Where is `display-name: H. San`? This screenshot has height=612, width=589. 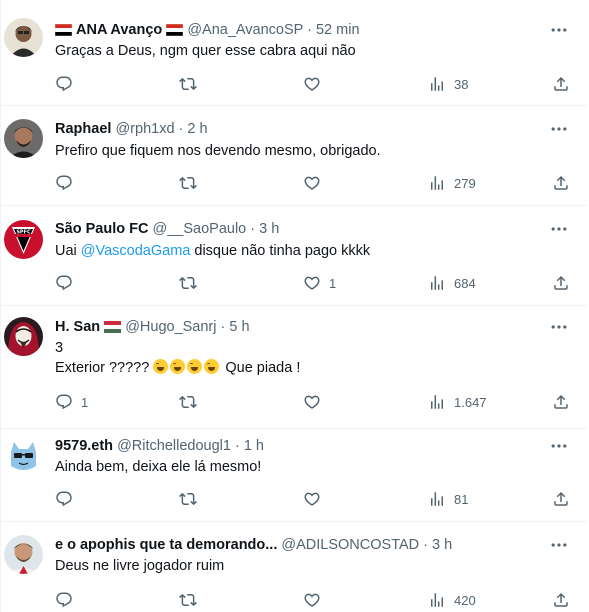
display-name: H. San is located at coordinates (77, 327).